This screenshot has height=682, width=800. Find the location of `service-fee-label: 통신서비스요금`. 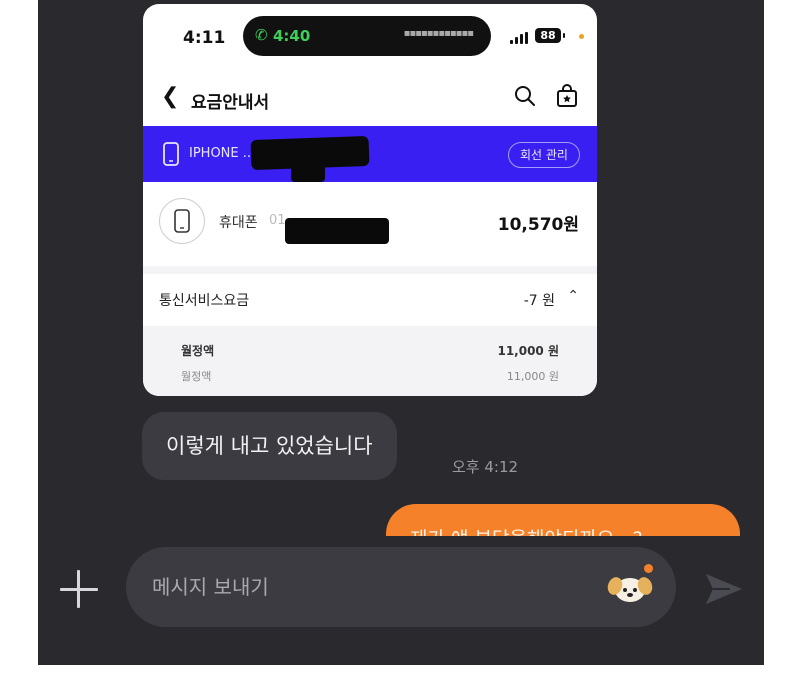

service-fee-label: 통신서비스요금 is located at coordinates (204, 301).